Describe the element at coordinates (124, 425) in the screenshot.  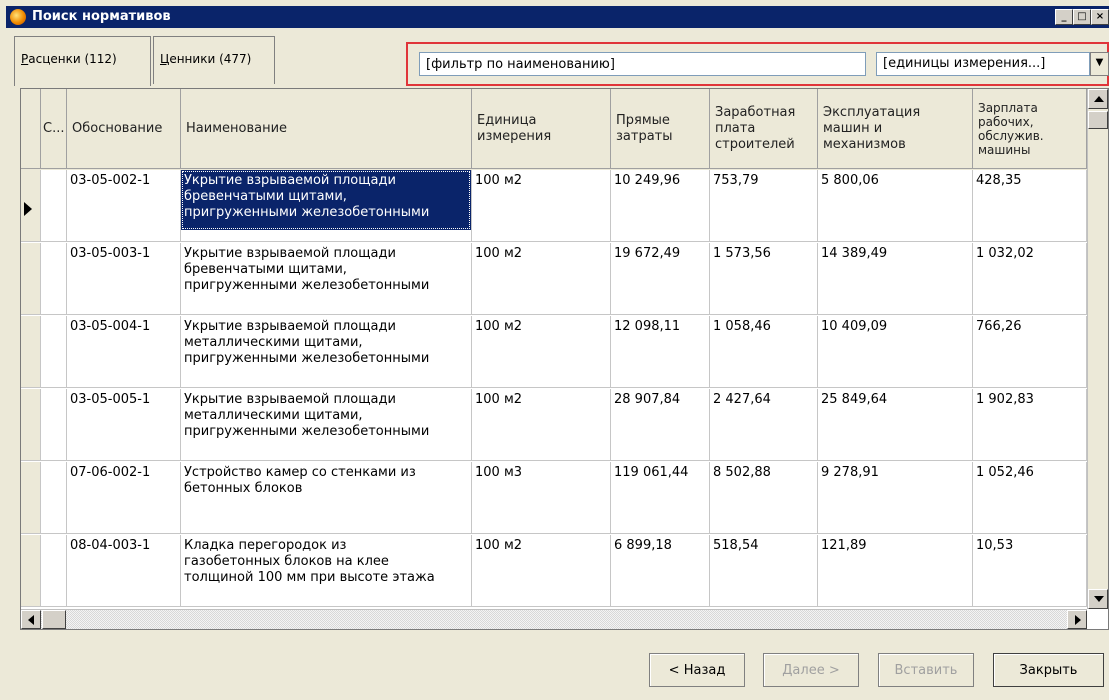
I see `cell-code: 03-05-005-1` at that location.